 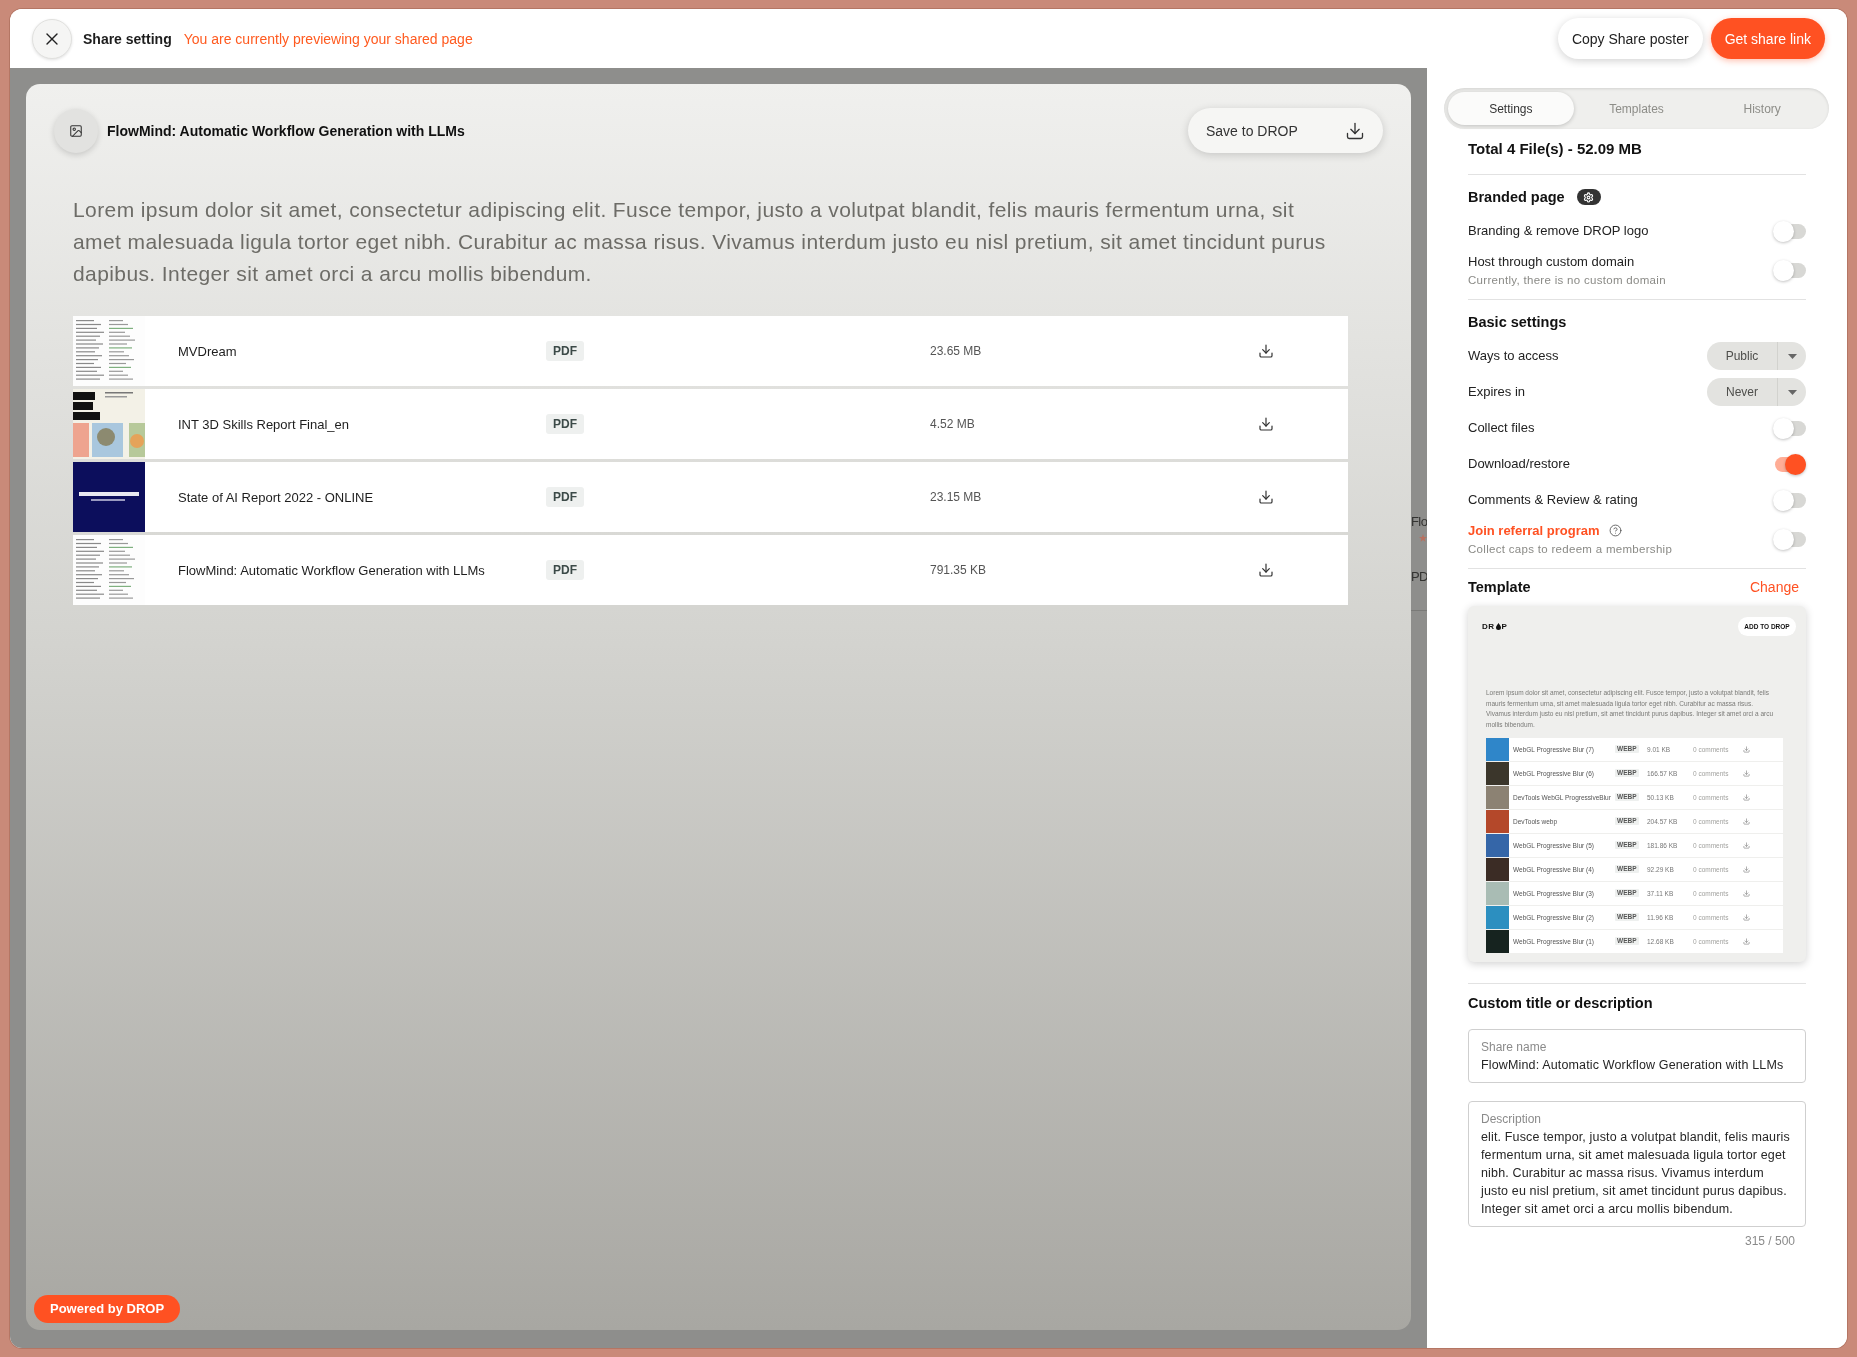 What do you see at coordinates (1567, 280) in the screenshot?
I see `setting-note: Currently, there is no custom domain` at bounding box center [1567, 280].